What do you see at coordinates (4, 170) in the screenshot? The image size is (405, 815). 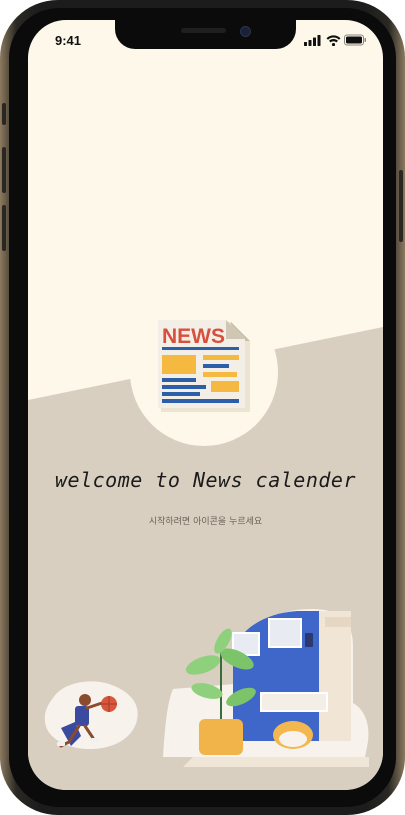 I see `volume-up-button` at bounding box center [4, 170].